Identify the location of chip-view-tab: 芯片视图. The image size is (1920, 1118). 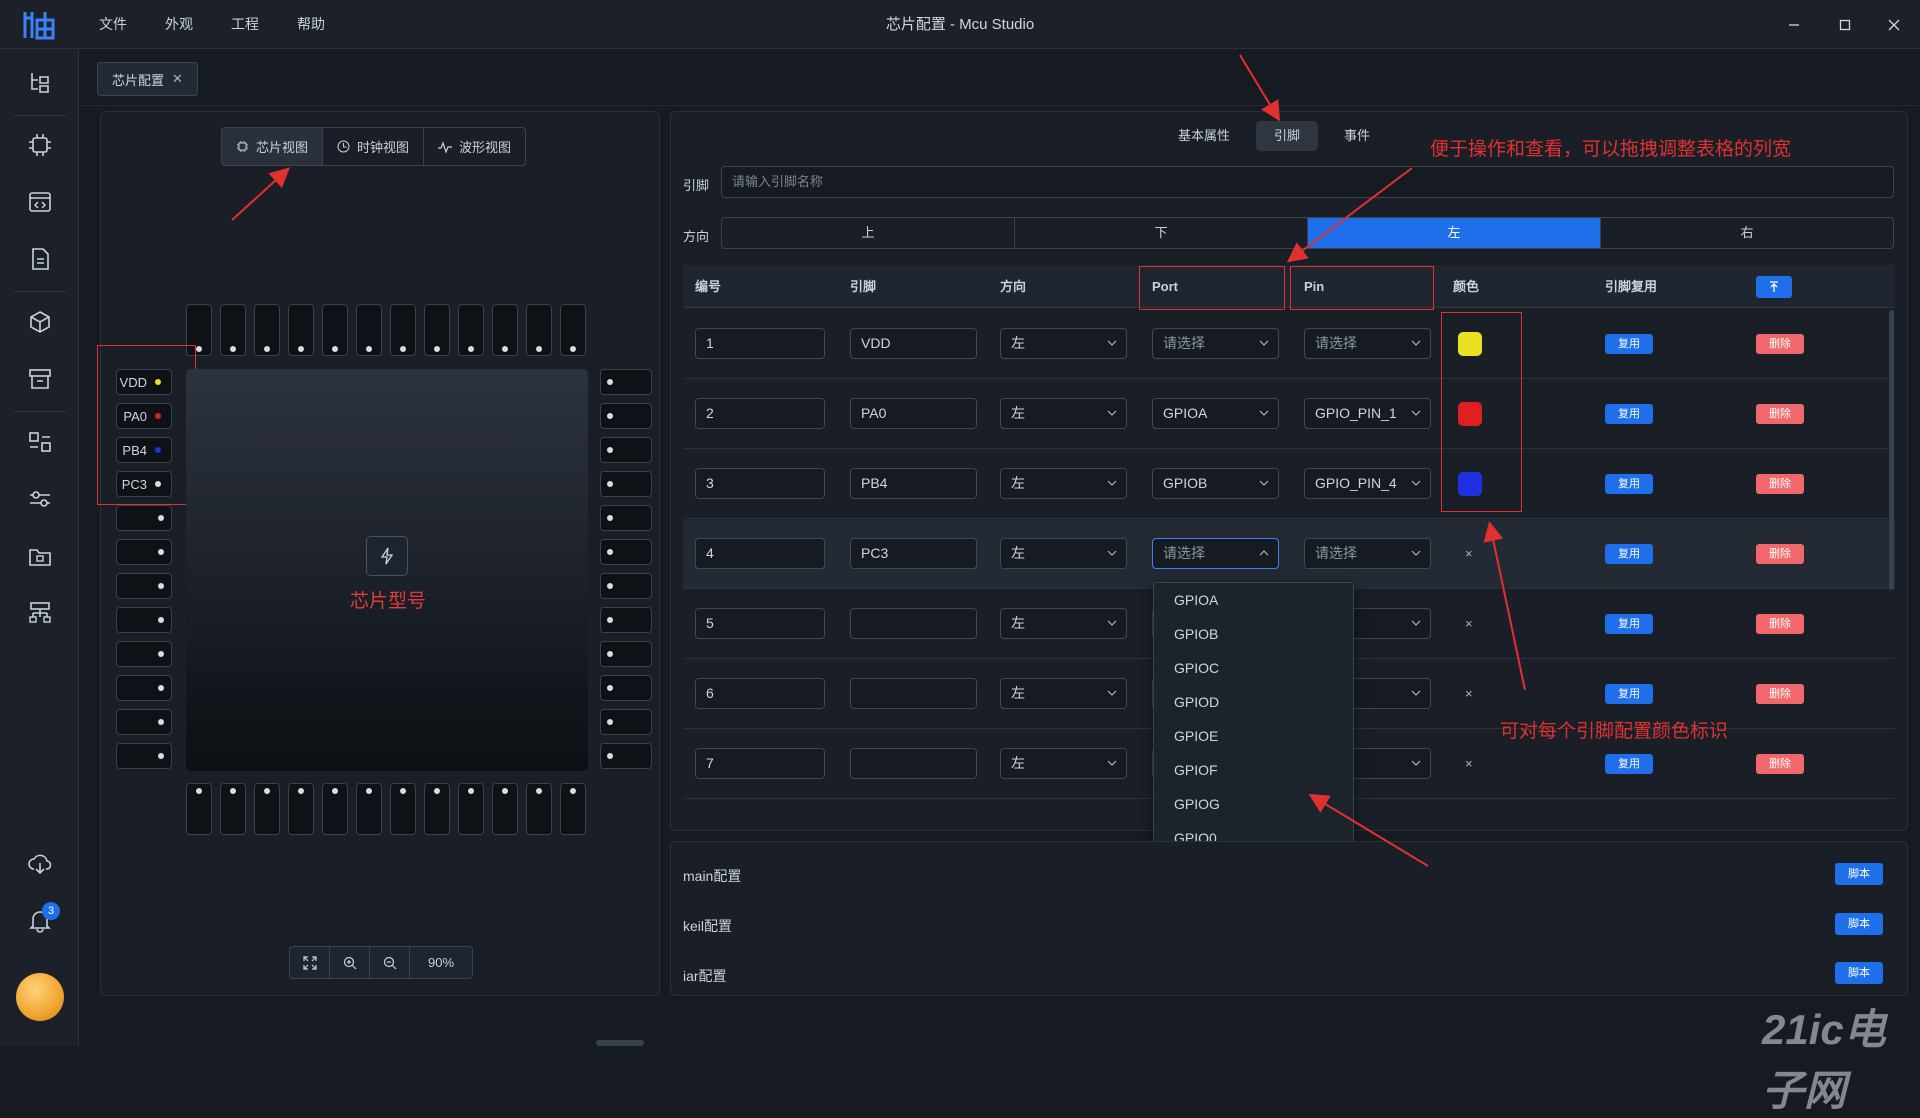
(273, 146).